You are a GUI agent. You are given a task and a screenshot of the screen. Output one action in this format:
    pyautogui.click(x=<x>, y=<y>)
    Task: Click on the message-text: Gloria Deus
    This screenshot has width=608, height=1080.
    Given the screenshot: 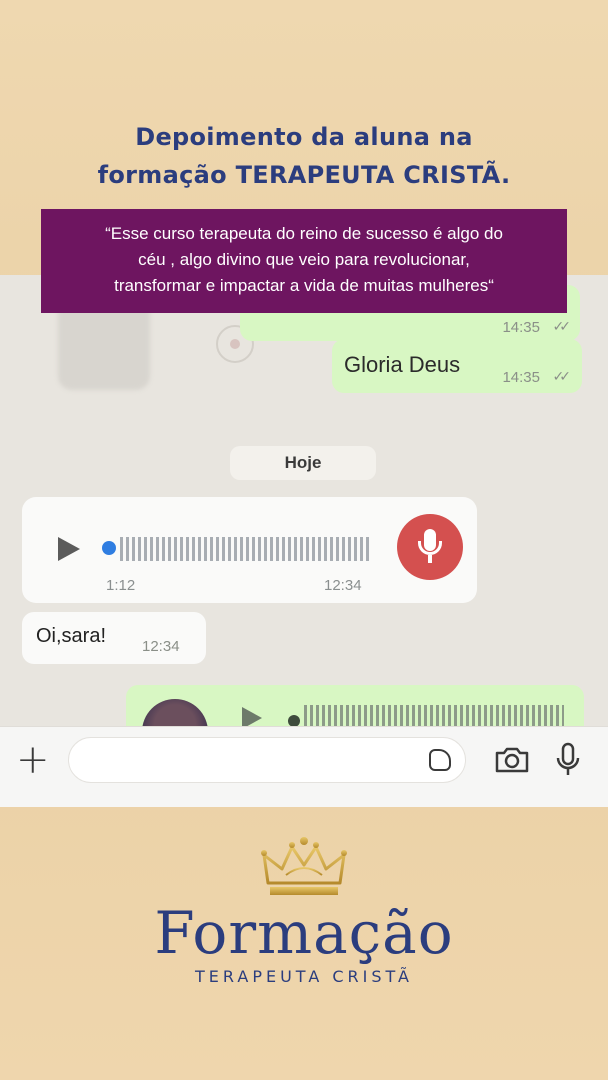 What is the action you would take?
    pyautogui.click(x=402, y=364)
    